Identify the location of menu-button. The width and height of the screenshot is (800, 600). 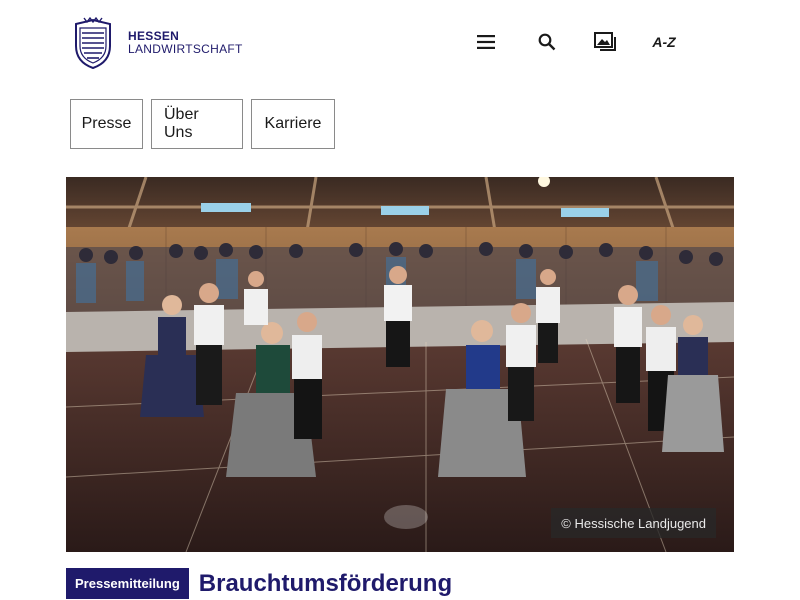
(486, 42).